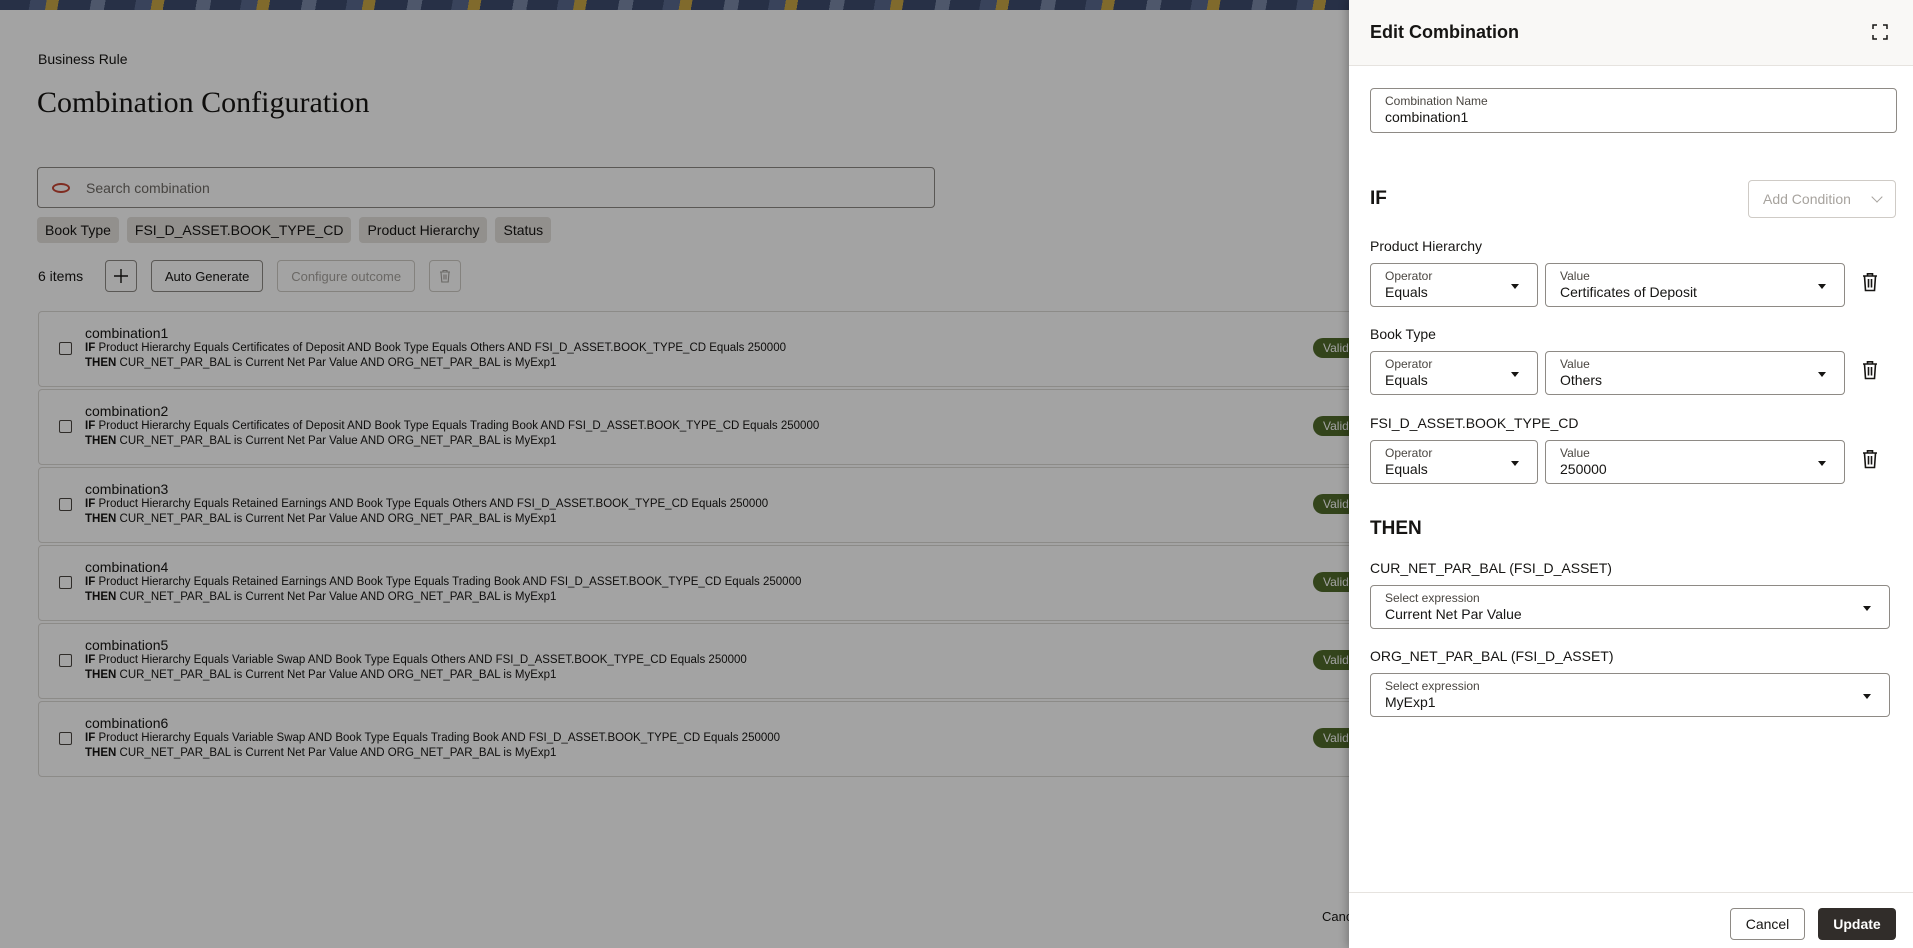 Image resolution: width=1913 pixels, height=948 pixels. What do you see at coordinates (1403, 334) in the screenshot?
I see `condition-field-label: Book Type` at bounding box center [1403, 334].